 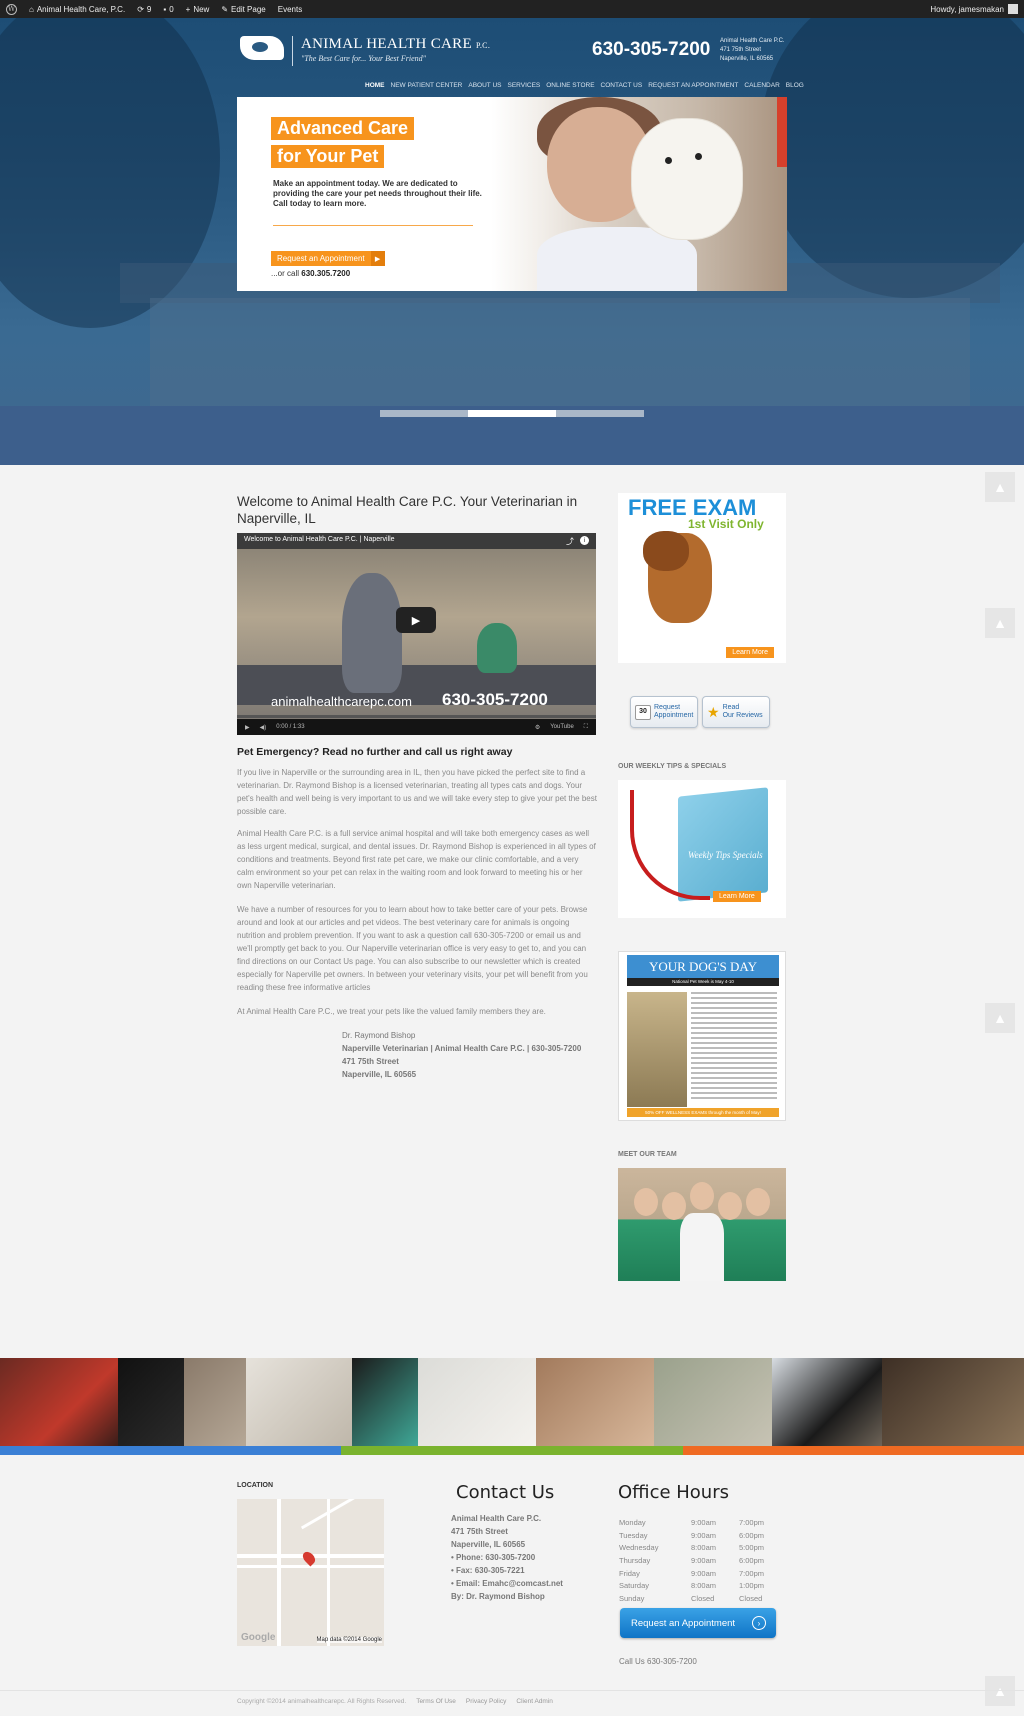 What do you see at coordinates (537, 727) in the screenshot?
I see `settings-icon: ⚙` at bounding box center [537, 727].